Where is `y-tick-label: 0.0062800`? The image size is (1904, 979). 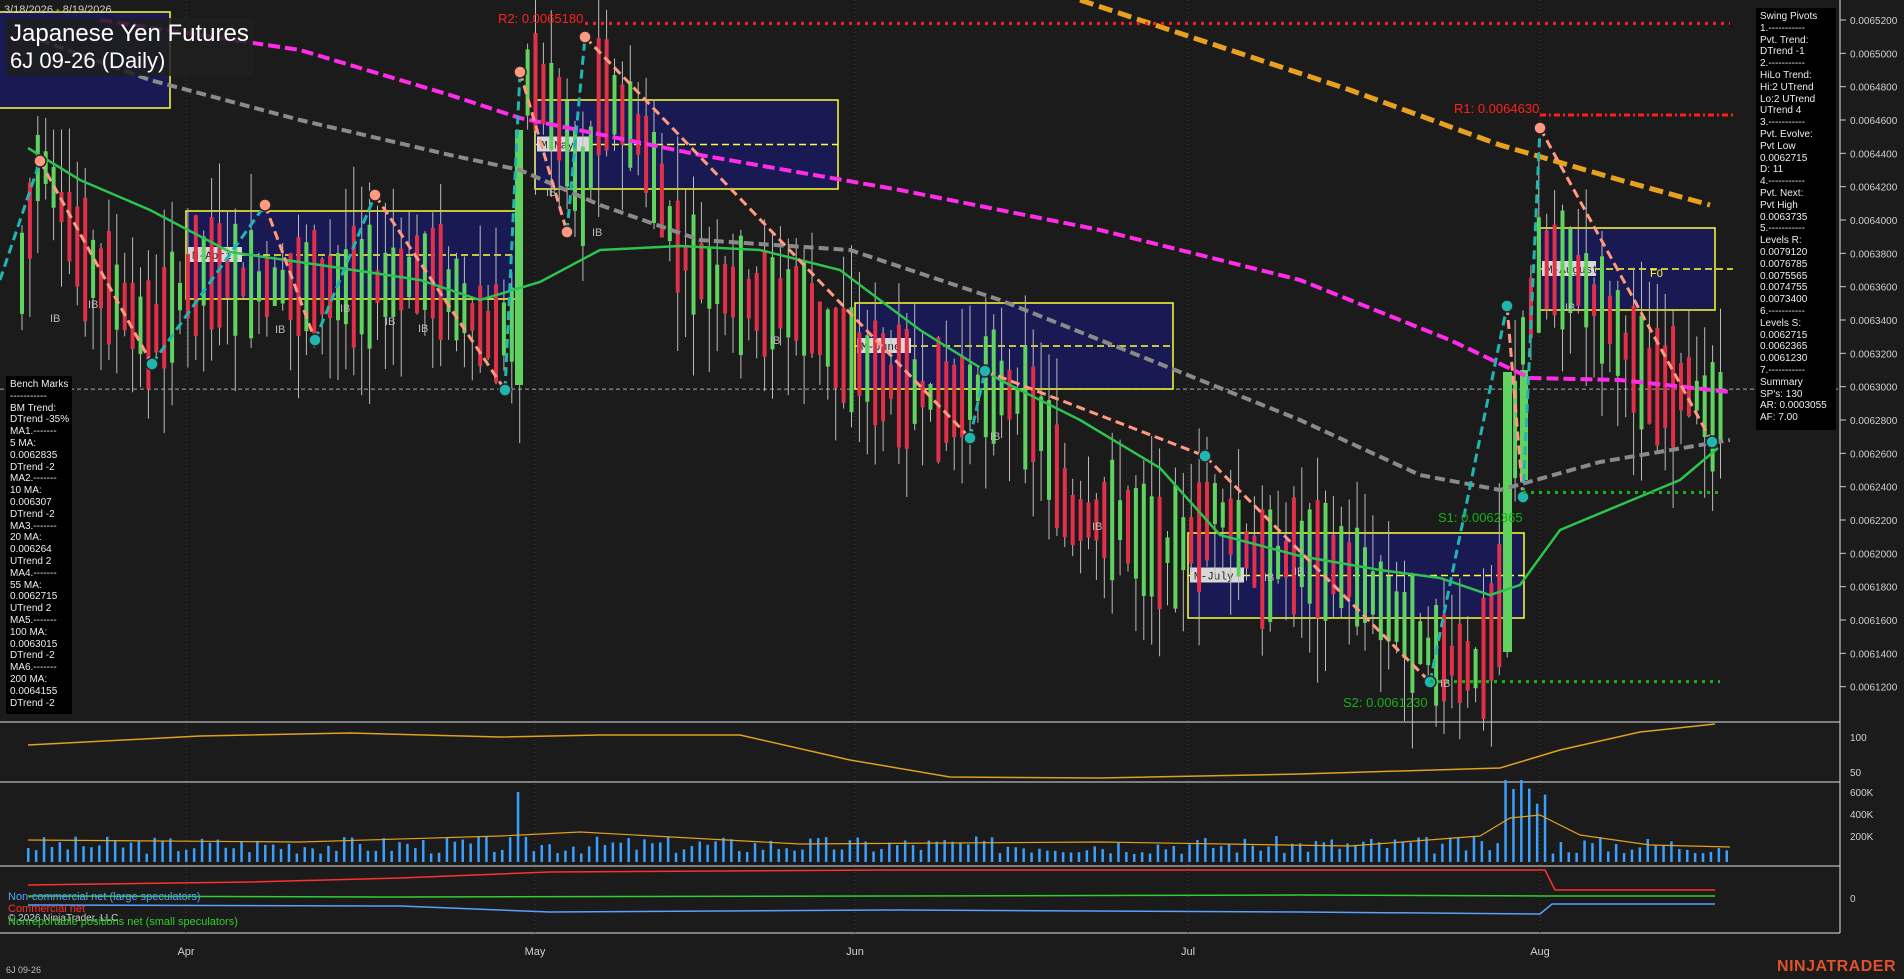 y-tick-label: 0.0062800 is located at coordinates (1874, 421).